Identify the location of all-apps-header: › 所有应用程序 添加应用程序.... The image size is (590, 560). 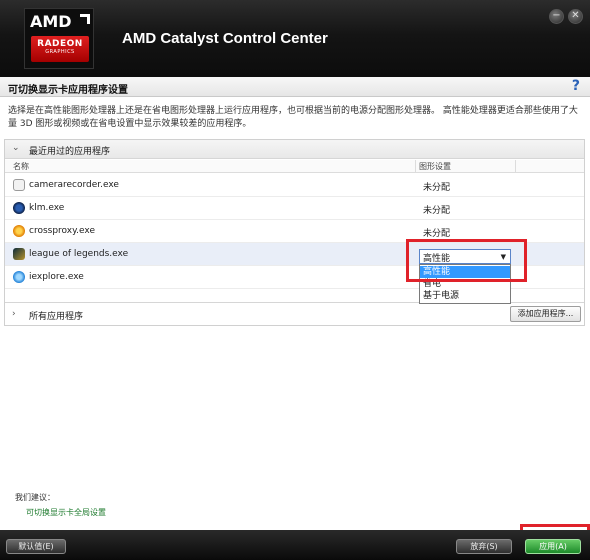
(294, 313).